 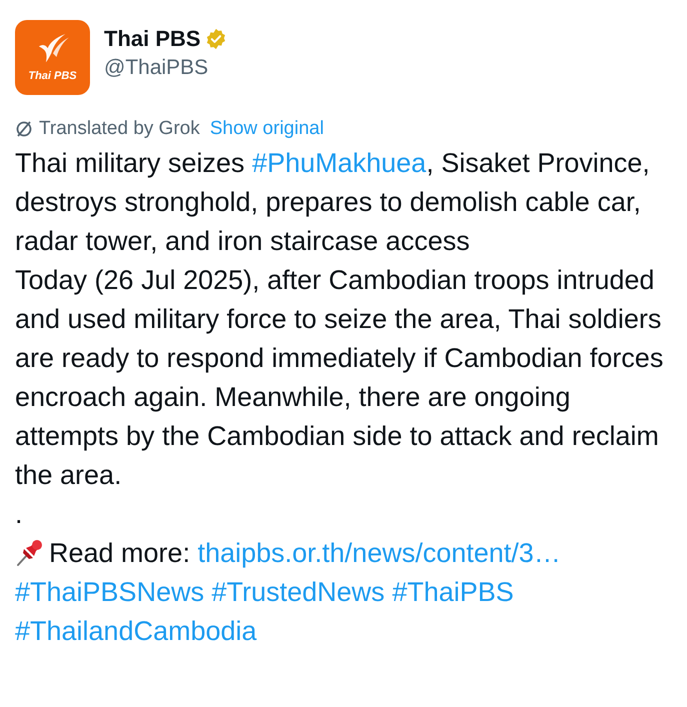 I want to click on logo: Thai PBS, so click(x=52, y=57).